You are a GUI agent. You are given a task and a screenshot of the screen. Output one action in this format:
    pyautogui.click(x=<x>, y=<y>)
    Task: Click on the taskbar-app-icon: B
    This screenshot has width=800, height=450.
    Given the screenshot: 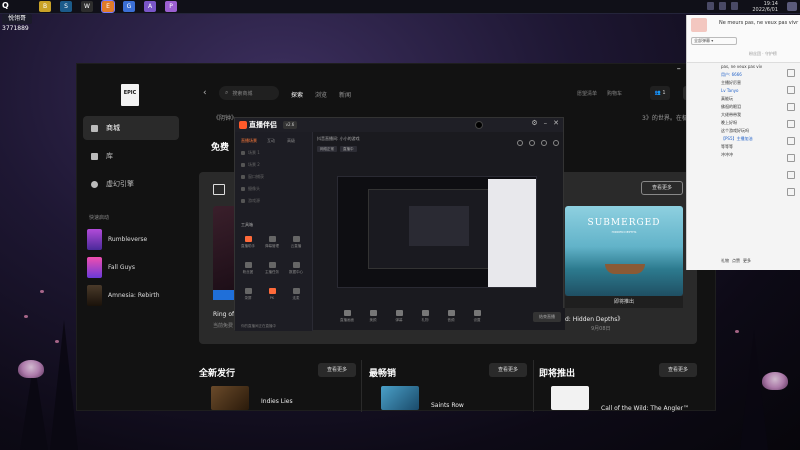 What is the action you would take?
    pyautogui.click(x=45, y=6)
    